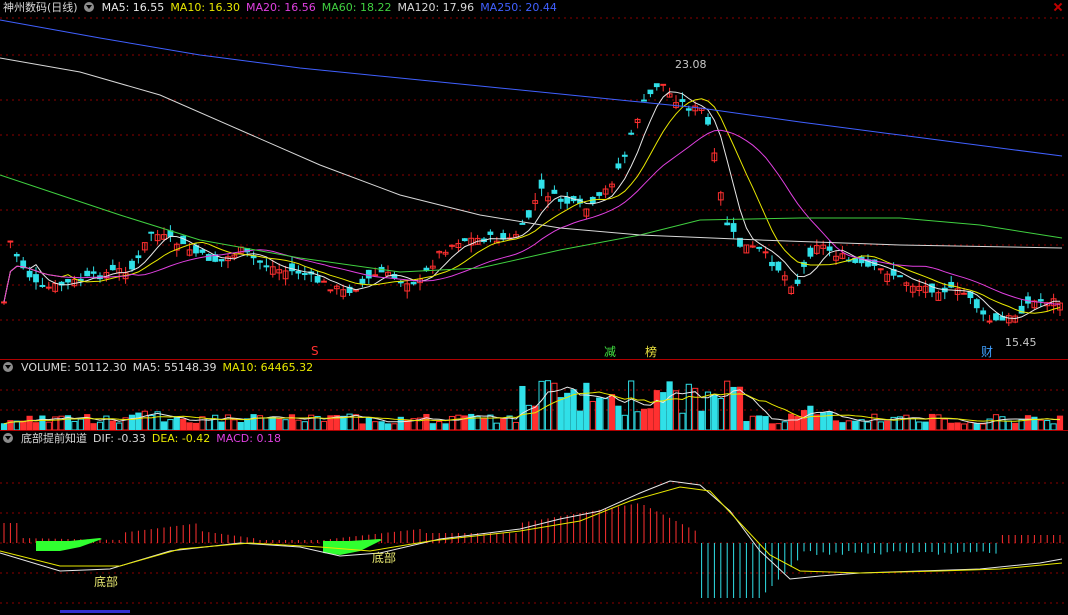 This screenshot has width=1068, height=615. What do you see at coordinates (356, 7) in the screenshot?
I see `ma60-label: MA60: 18.22` at bounding box center [356, 7].